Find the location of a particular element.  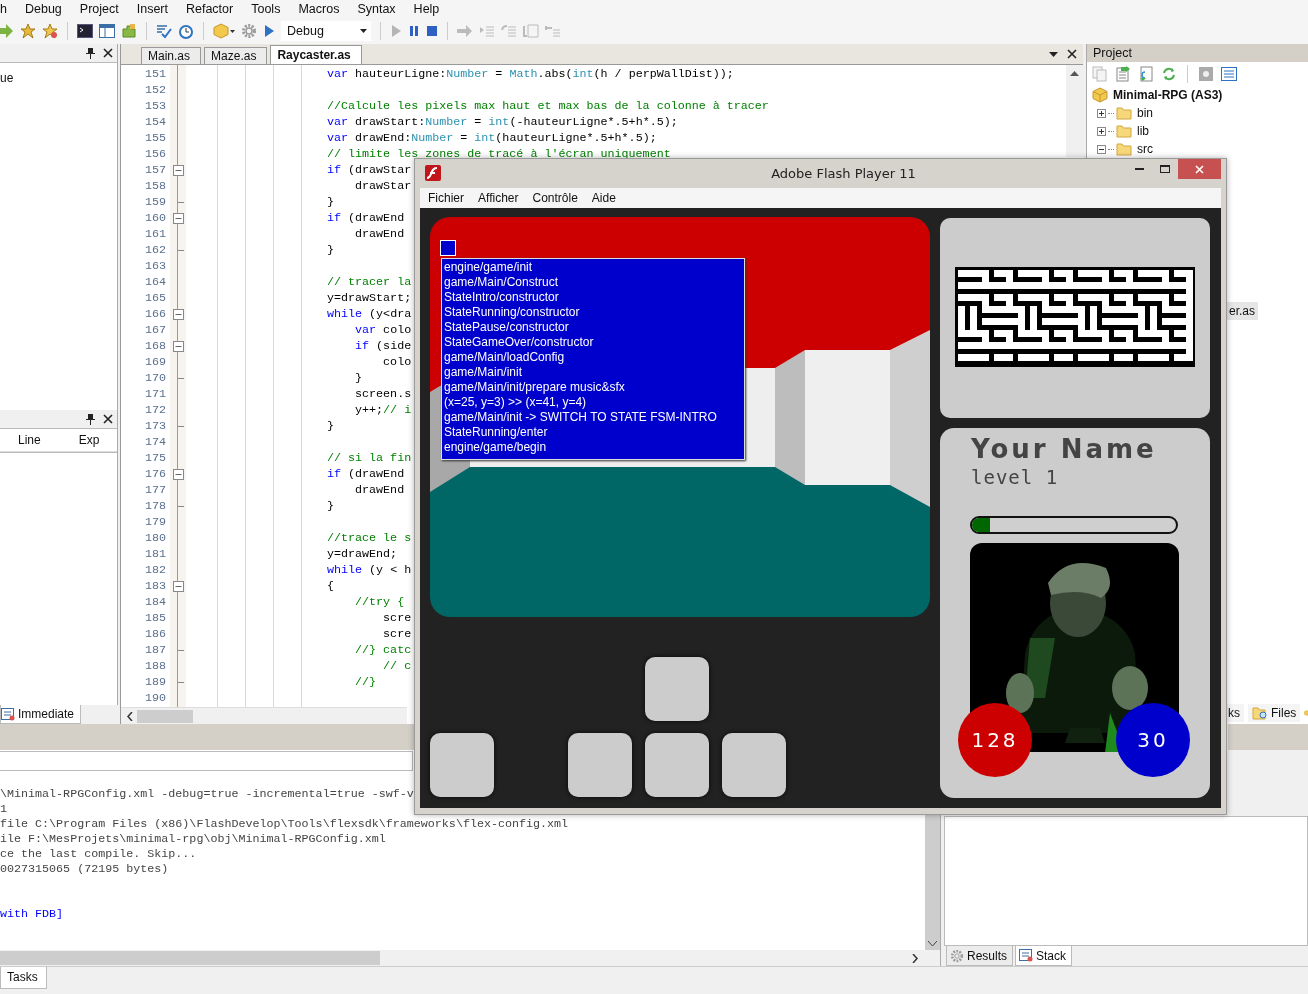

column-header: Exp is located at coordinates (90, 440).